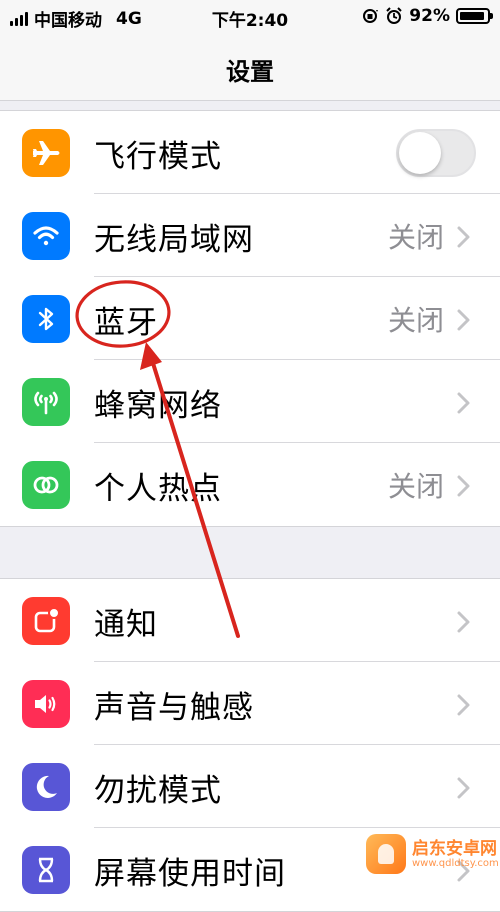  I want to click on watermark: 启东安卓网 www.qdldtsy.com, so click(432, 857).